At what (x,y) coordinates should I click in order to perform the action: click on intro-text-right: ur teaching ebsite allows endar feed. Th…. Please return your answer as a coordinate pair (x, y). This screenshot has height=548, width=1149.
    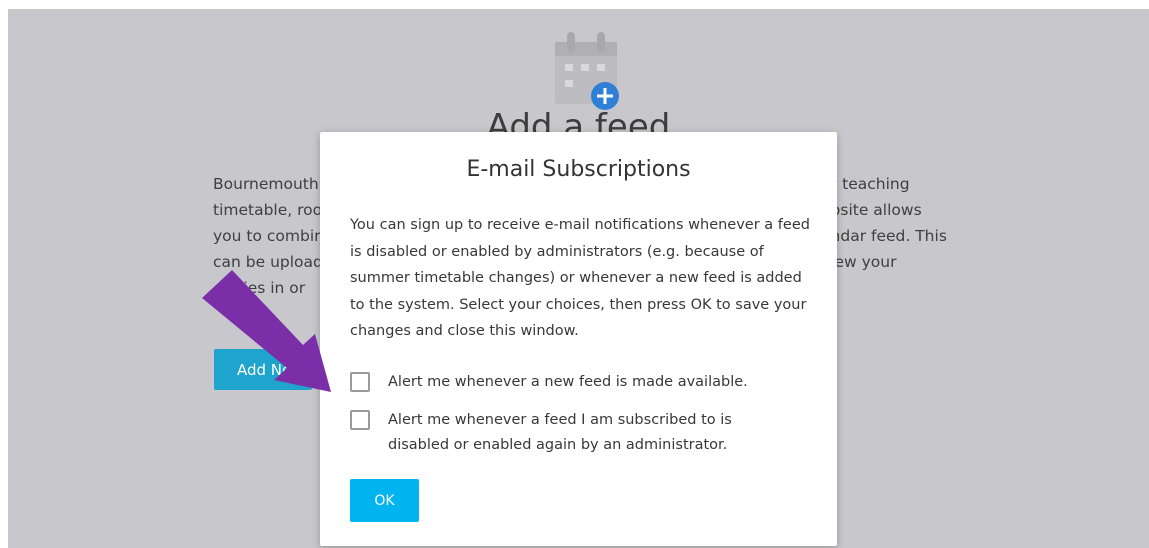
    Looking at the image, I should click on (884, 223).